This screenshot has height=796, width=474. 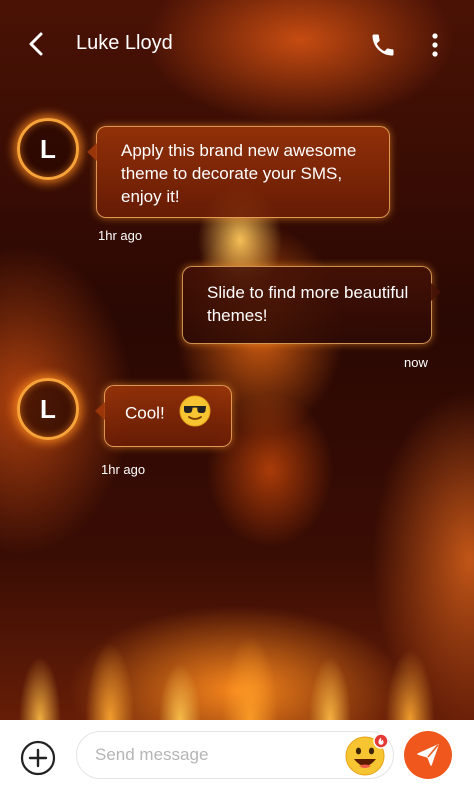 I want to click on message-bubble-incoming: Cool!, so click(x=163, y=416).